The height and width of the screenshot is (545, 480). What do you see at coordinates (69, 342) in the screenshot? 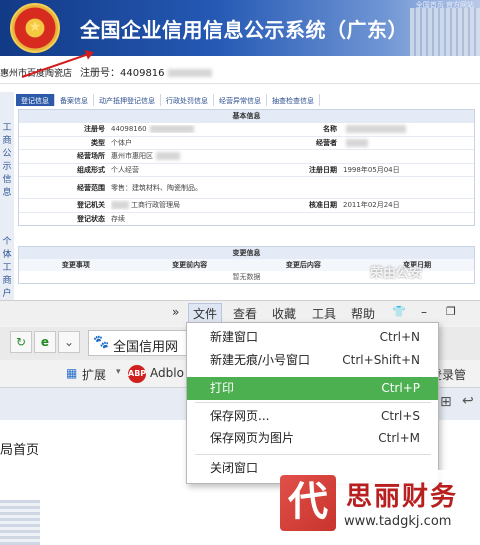
I see `chevron-down-icon: ⌄` at bounding box center [69, 342].